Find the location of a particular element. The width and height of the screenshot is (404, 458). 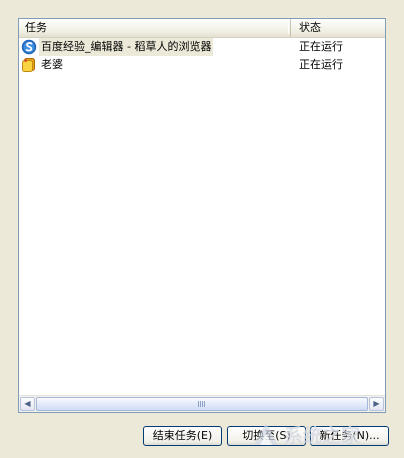

scroll-grip-icon is located at coordinates (202, 404).